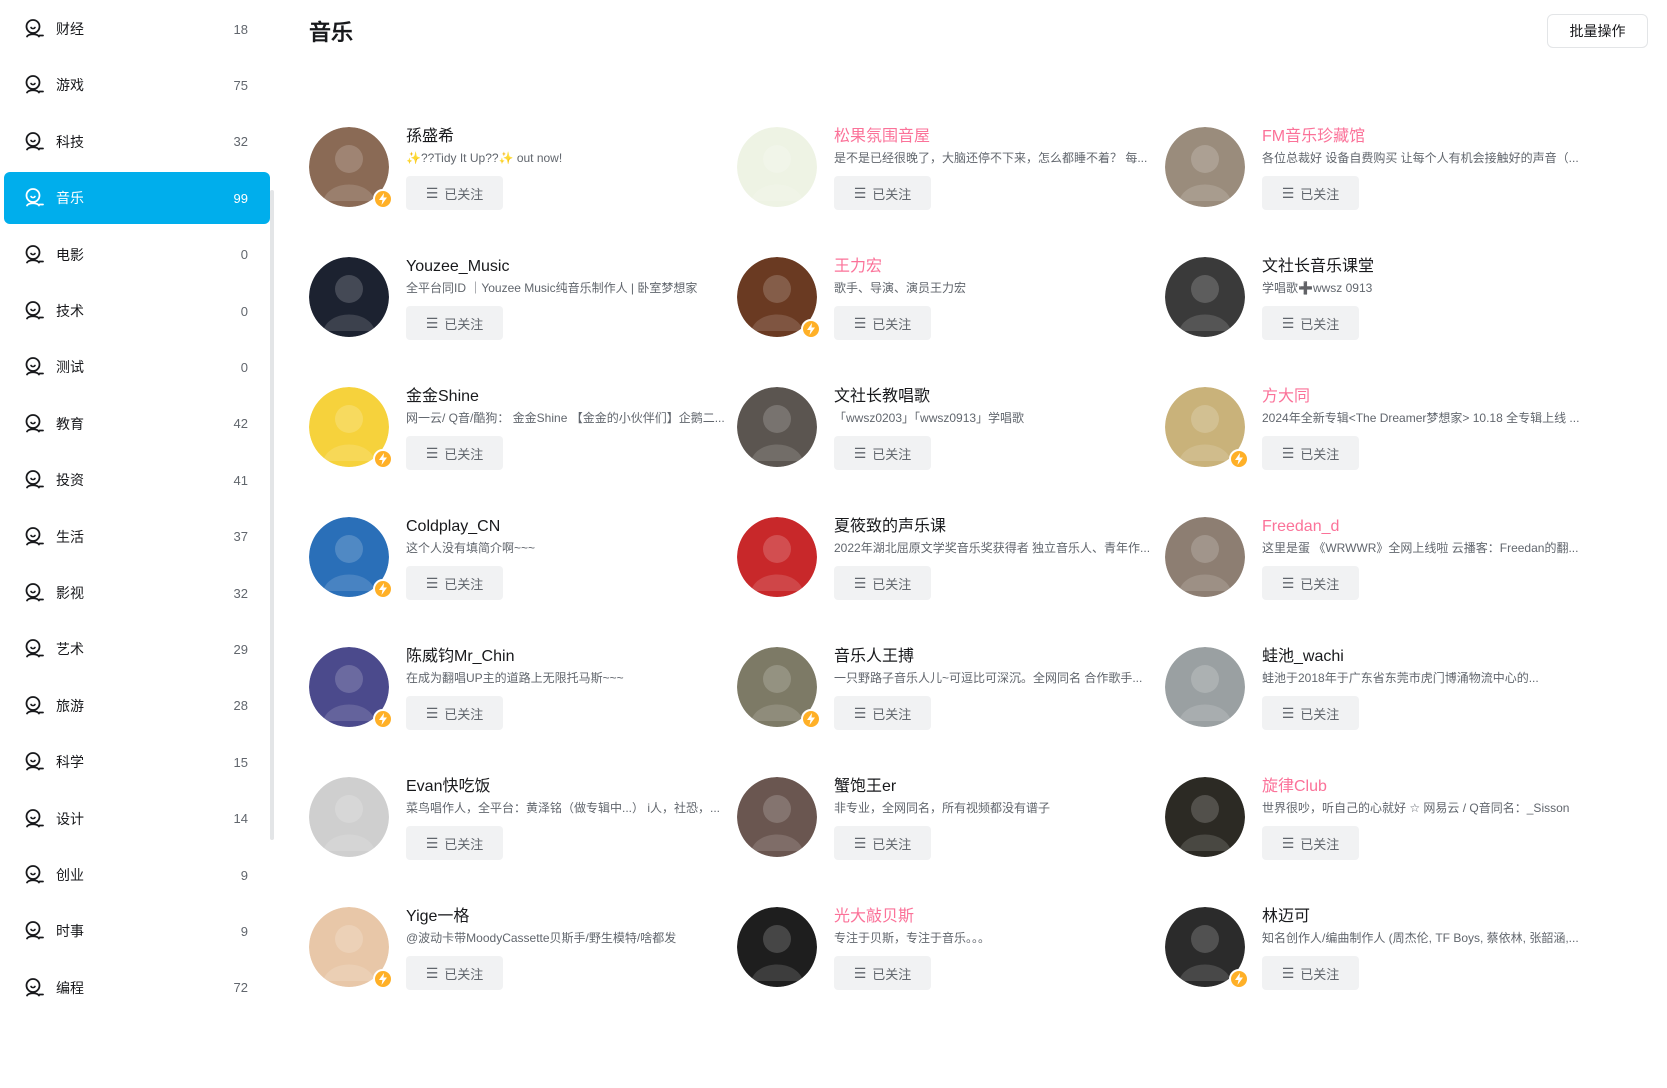 This screenshot has width=1667, height=1088. I want to click on user-name: 文社长音乐课堂, so click(1432, 267).